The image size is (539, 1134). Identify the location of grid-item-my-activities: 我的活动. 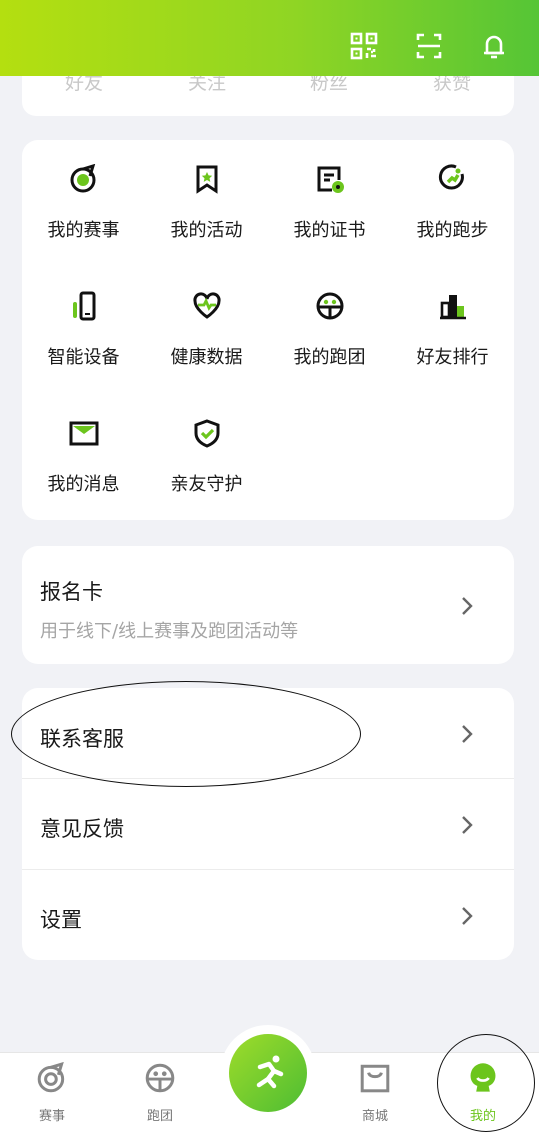
(206, 195).